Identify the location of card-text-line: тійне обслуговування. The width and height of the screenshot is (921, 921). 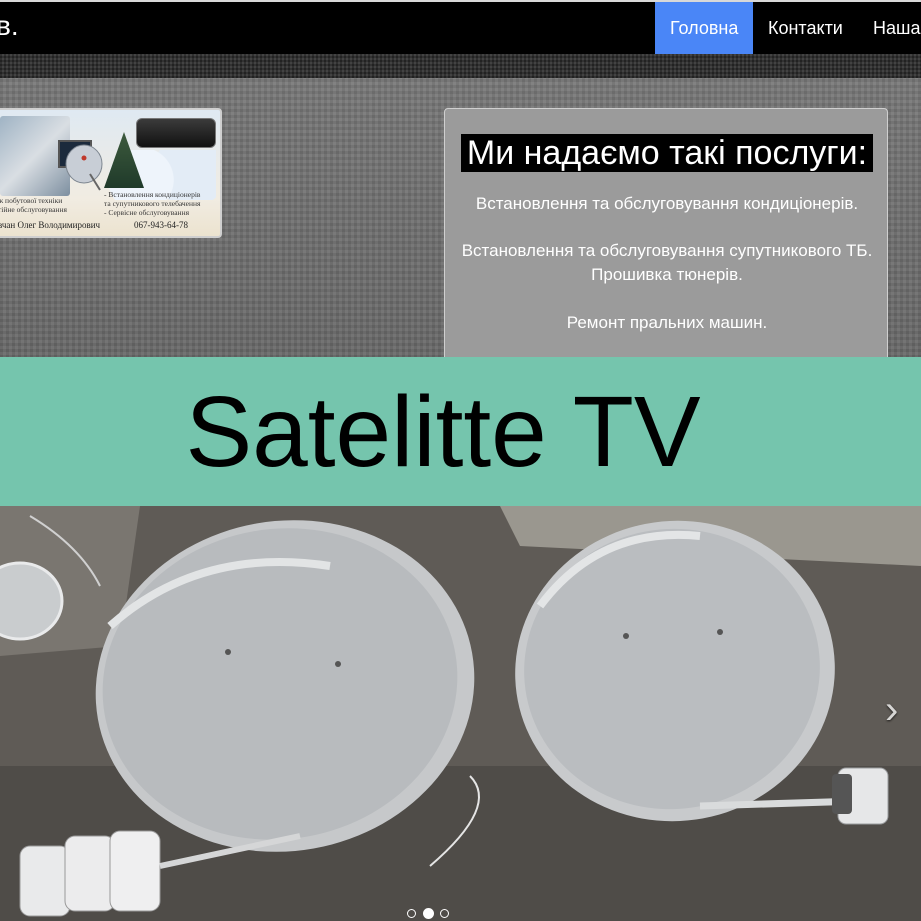
(33, 209).